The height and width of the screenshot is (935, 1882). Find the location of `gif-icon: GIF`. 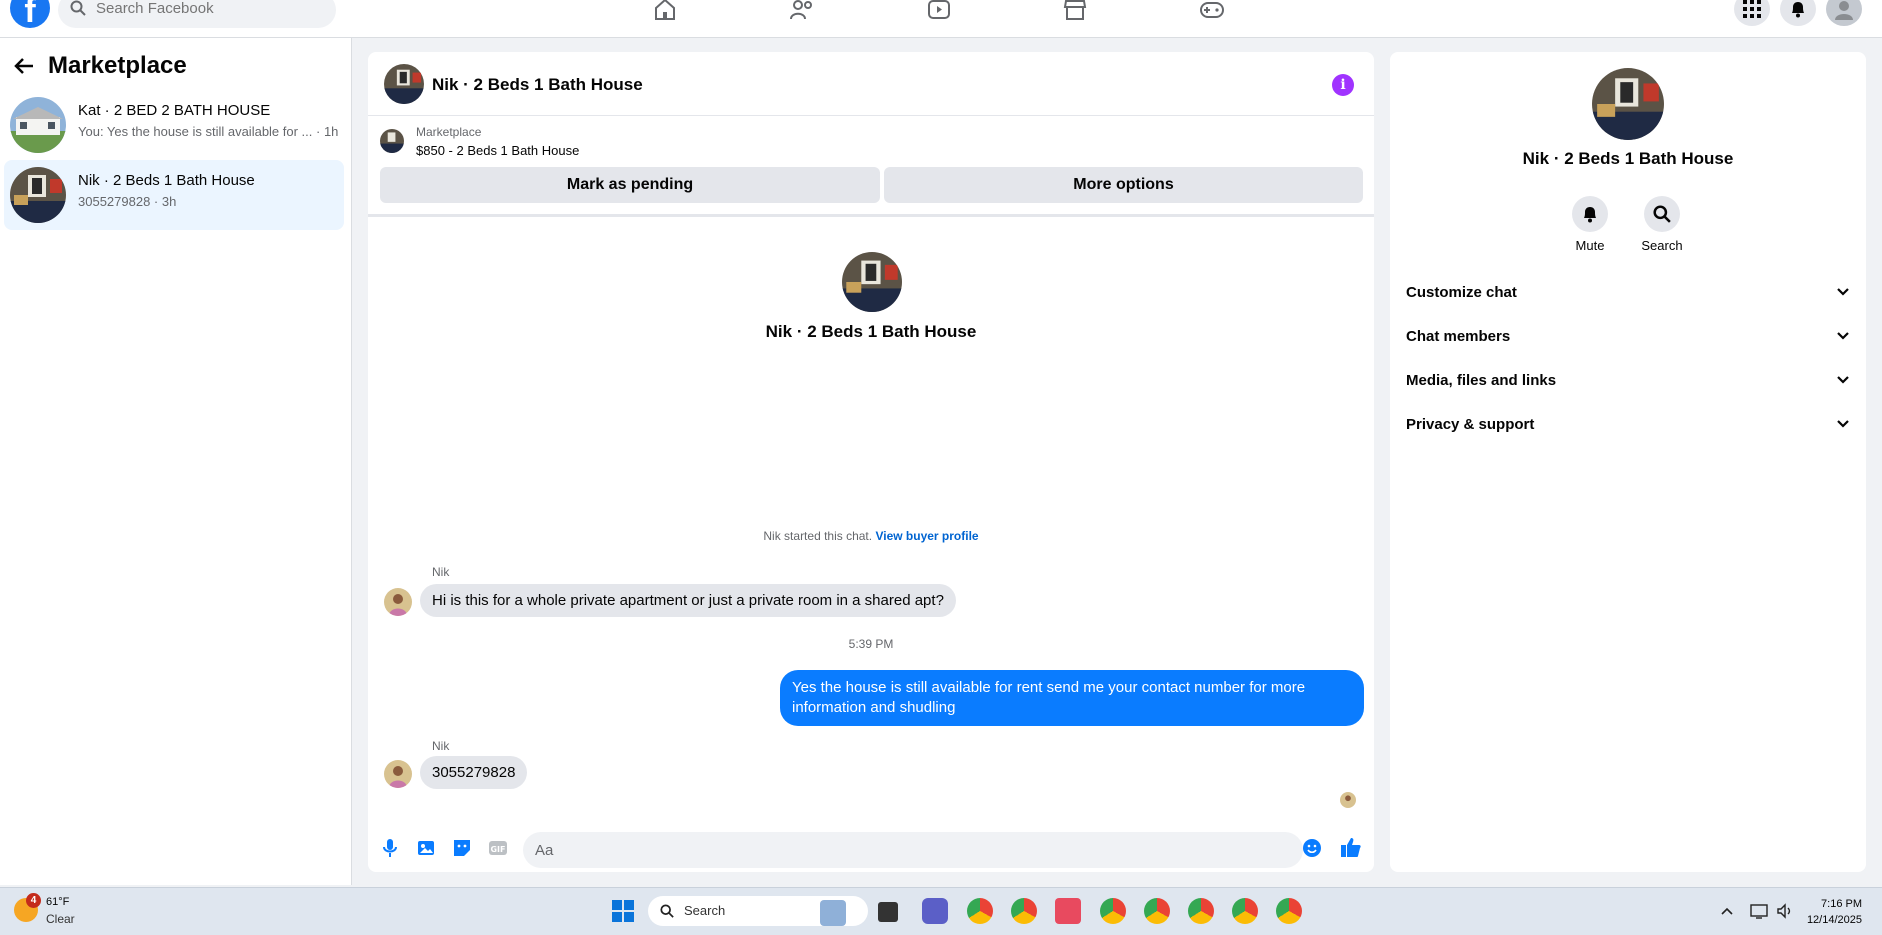

gif-icon: GIF is located at coordinates (498, 848).